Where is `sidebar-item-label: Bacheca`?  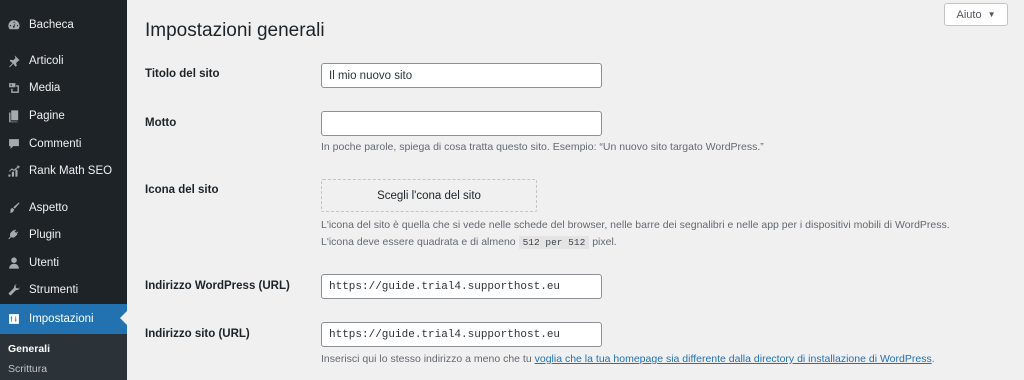 sidebar-item-label: Bacheca is located at coordinates (51, 25).